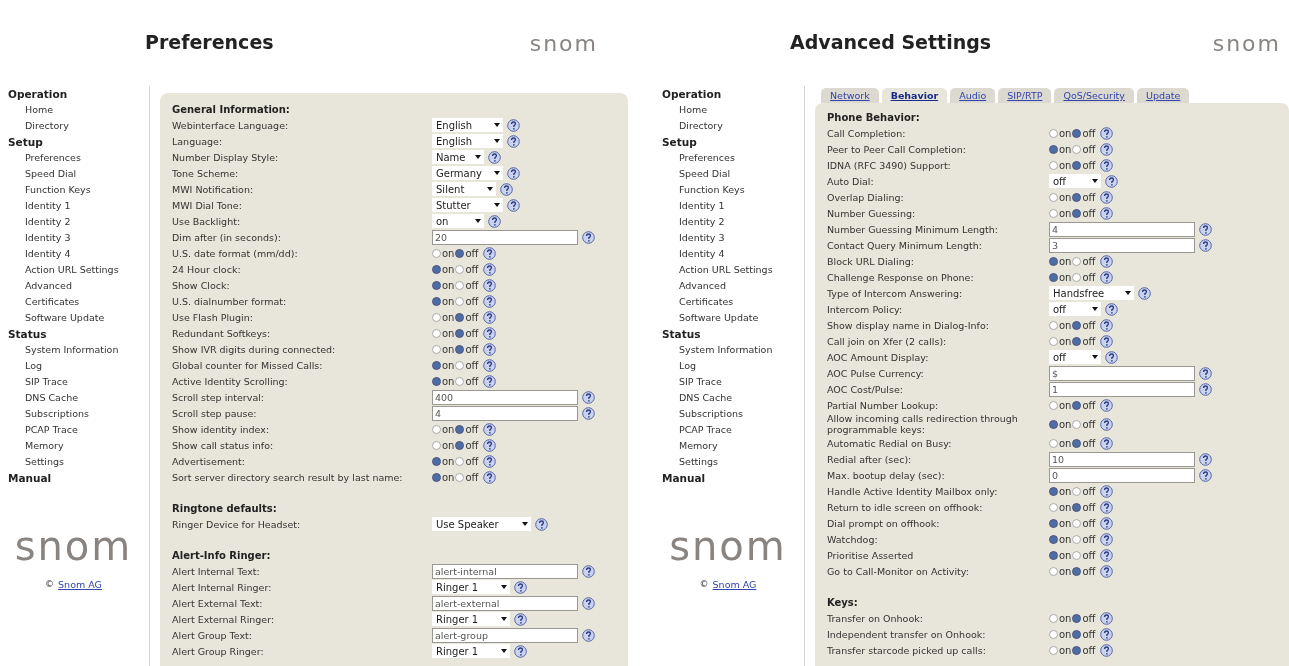 This screenshot has height=666, width=1289. I want to click on sidebar-item: Function Keys, so click(733, 190).